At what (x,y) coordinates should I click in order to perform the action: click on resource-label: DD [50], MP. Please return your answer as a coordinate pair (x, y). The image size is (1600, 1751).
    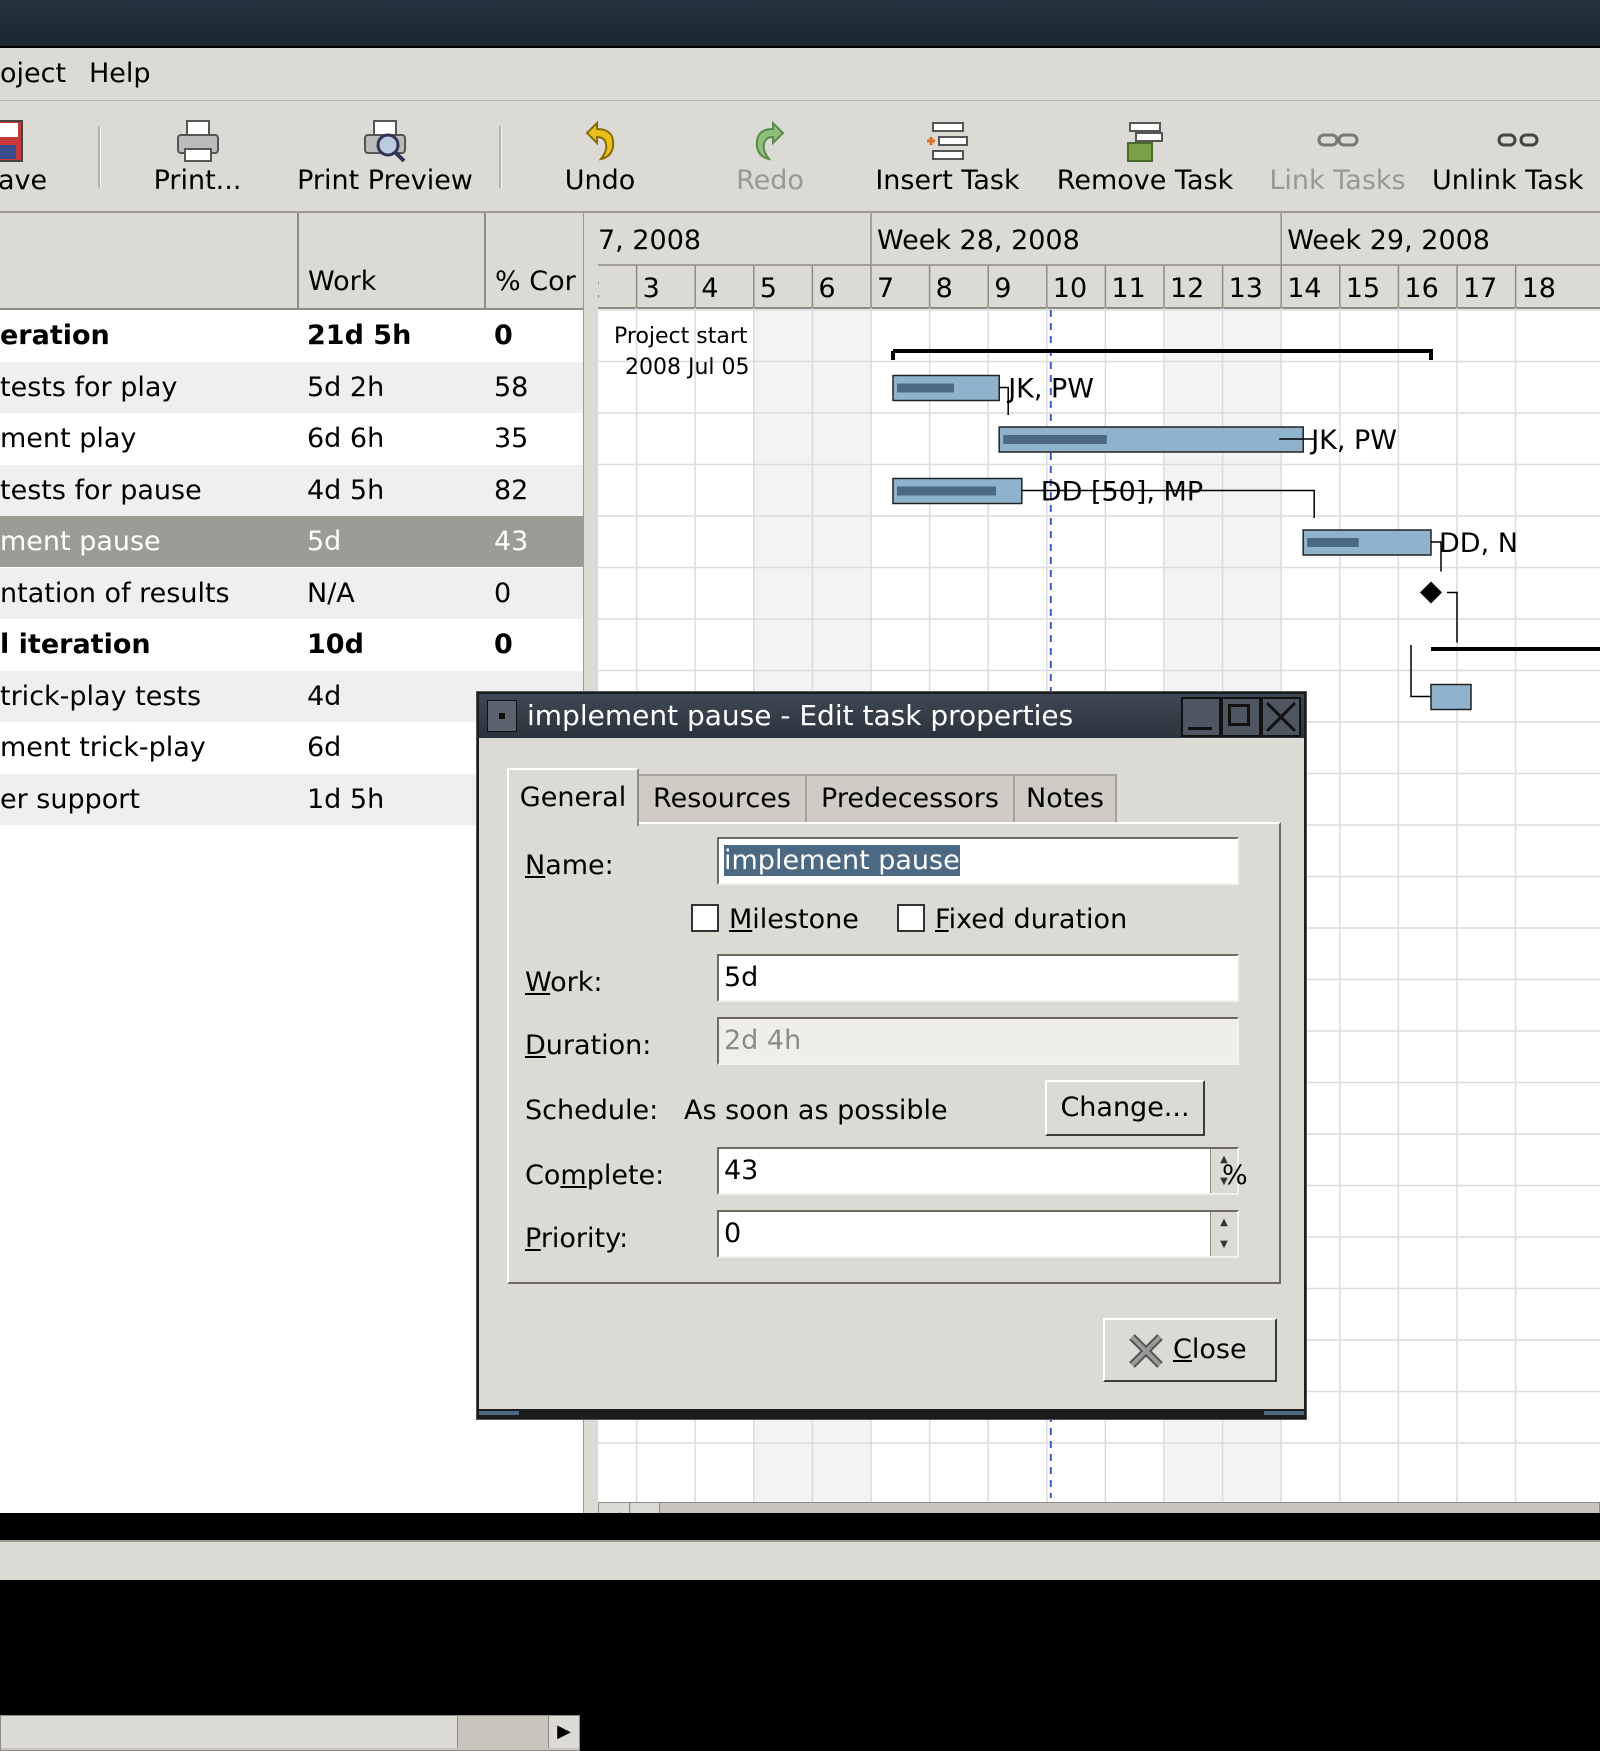
    Looking at the image, I should click on (1122, 492).